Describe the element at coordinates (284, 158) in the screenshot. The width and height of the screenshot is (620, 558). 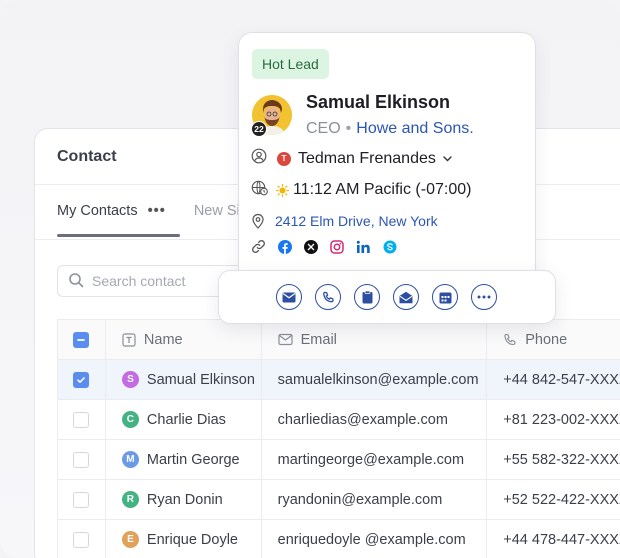
I see `owner-avatar: T` at that location.